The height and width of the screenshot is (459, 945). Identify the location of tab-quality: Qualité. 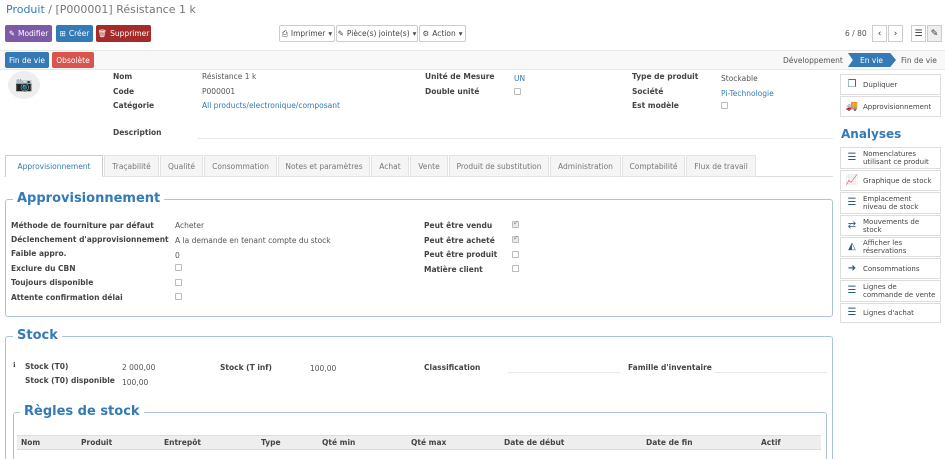
(181, 166).